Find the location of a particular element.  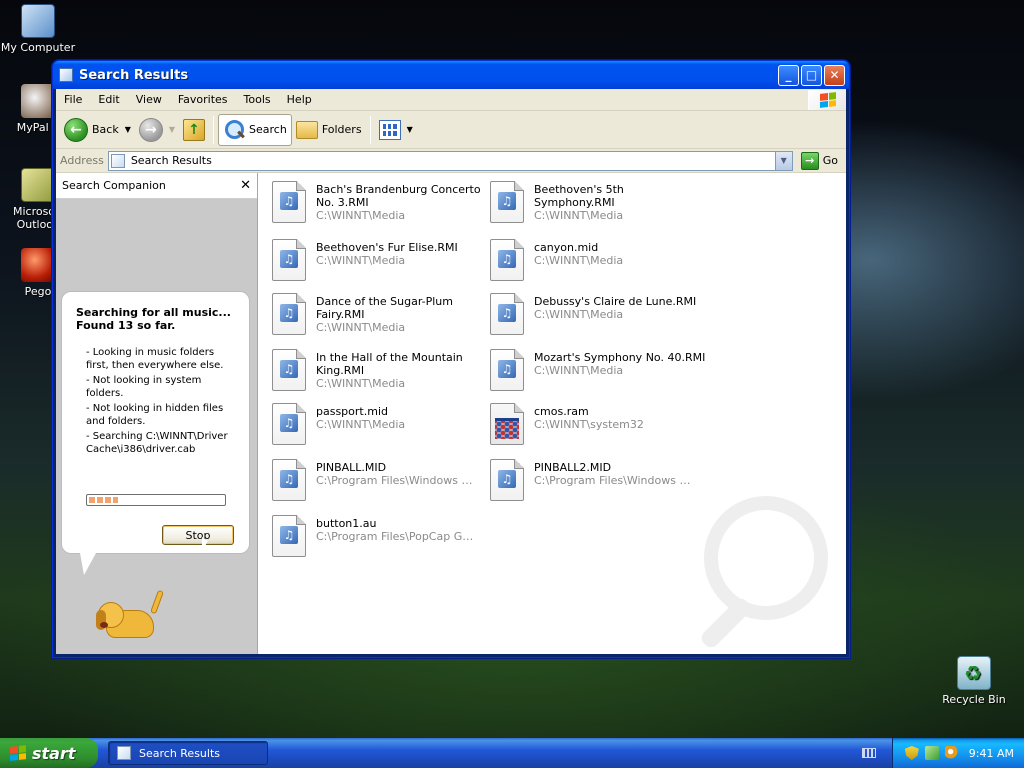

result-file-item: cmos.ram C:\WINNT\system32 is located at coordinates (599, 427).